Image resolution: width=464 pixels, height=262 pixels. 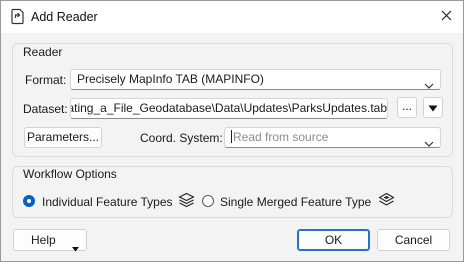 I want to click on coord-system-placeholder: Read from source, so click(x=281, y=137).